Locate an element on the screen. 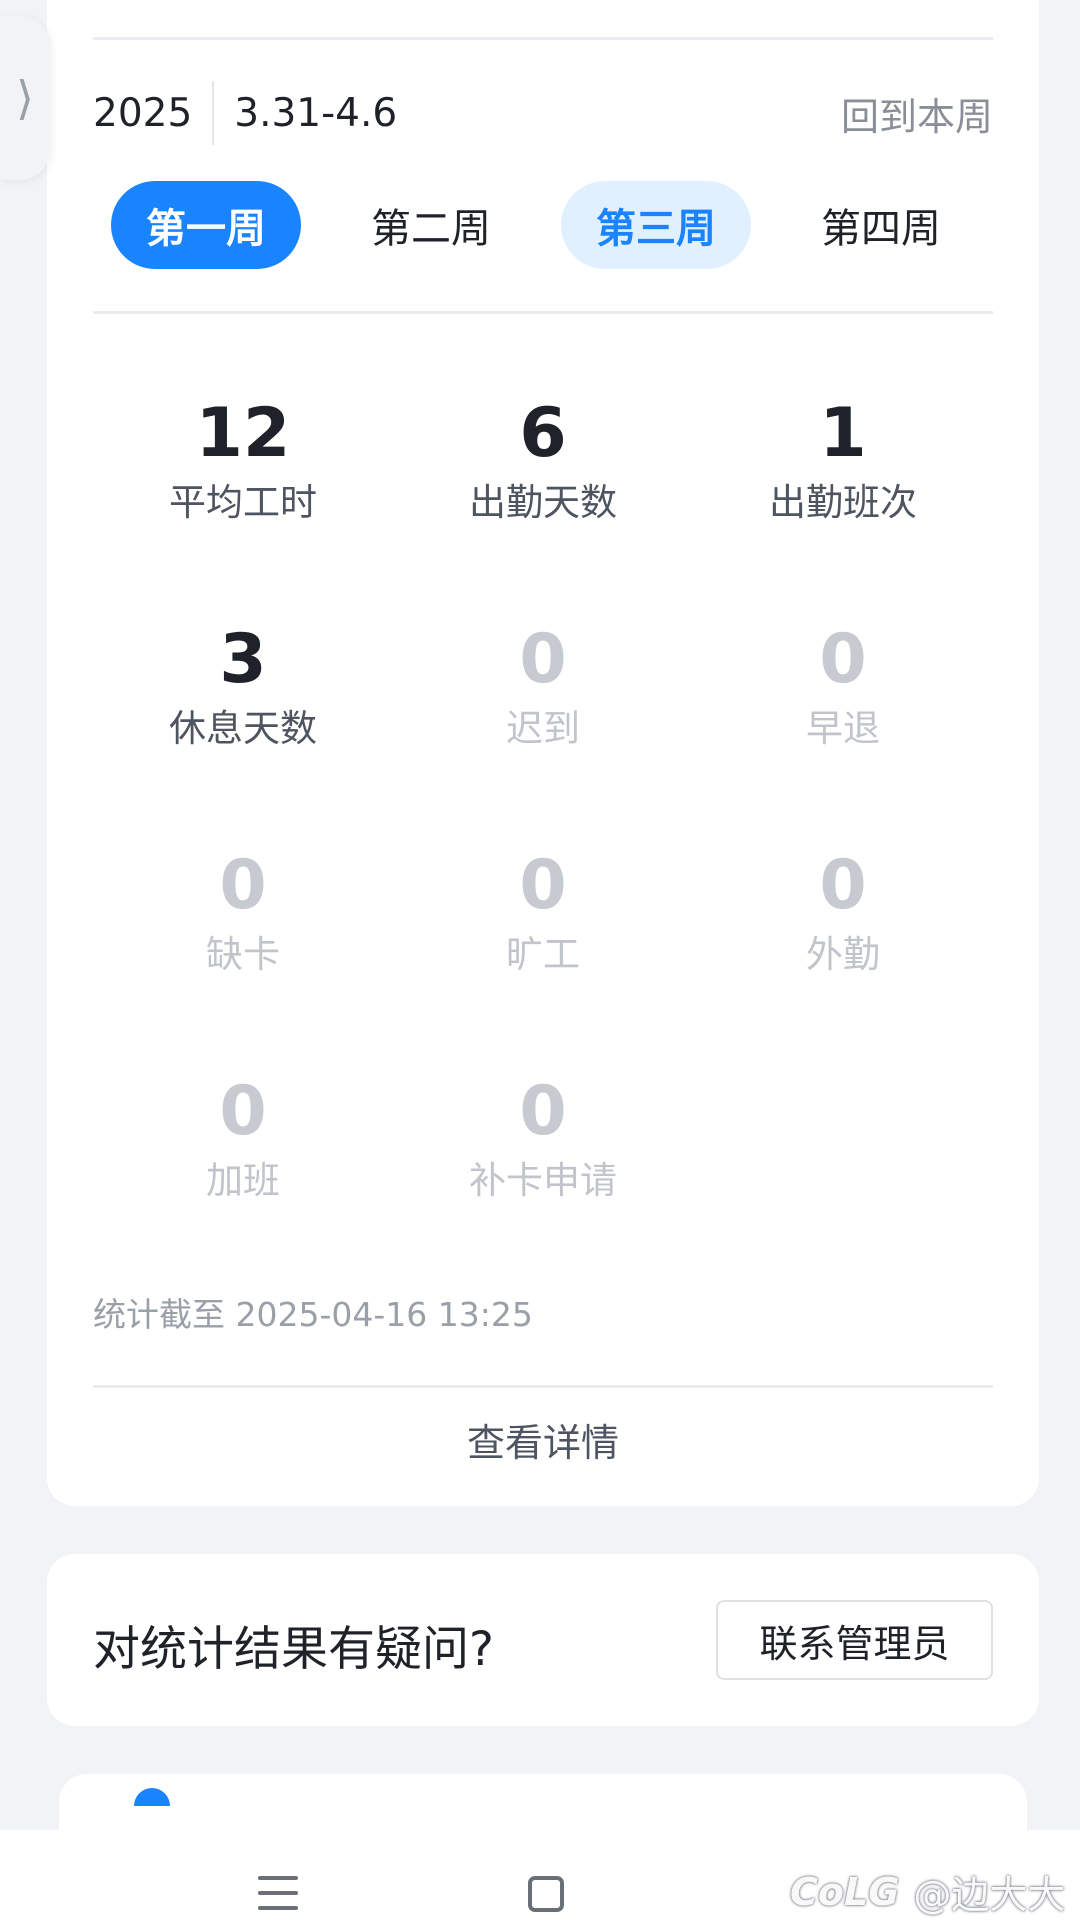  stat-label: 旷工 is located at coordinates (543, 954).